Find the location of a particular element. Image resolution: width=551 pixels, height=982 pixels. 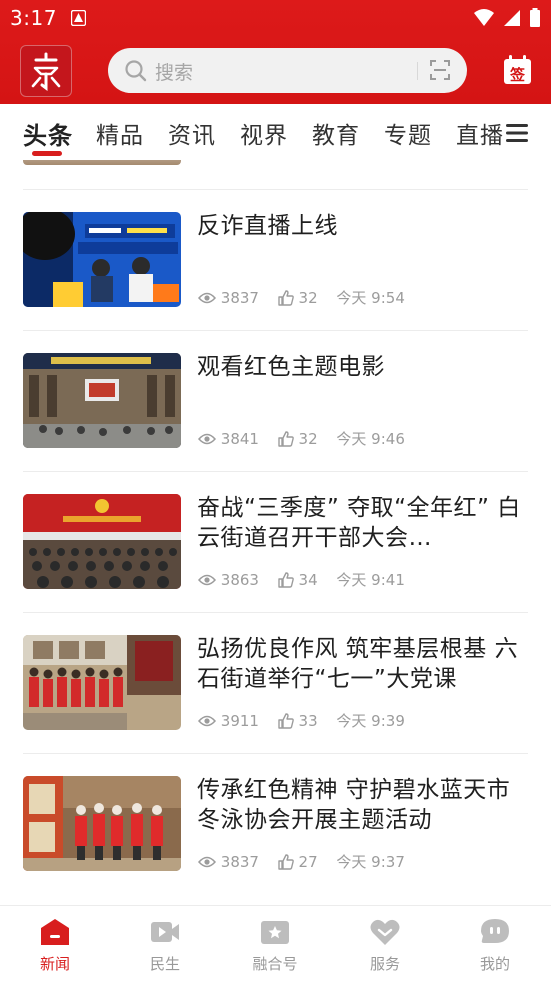

news-meta: 3863 34 今天 9:41 is located at coordinates (301, 579).